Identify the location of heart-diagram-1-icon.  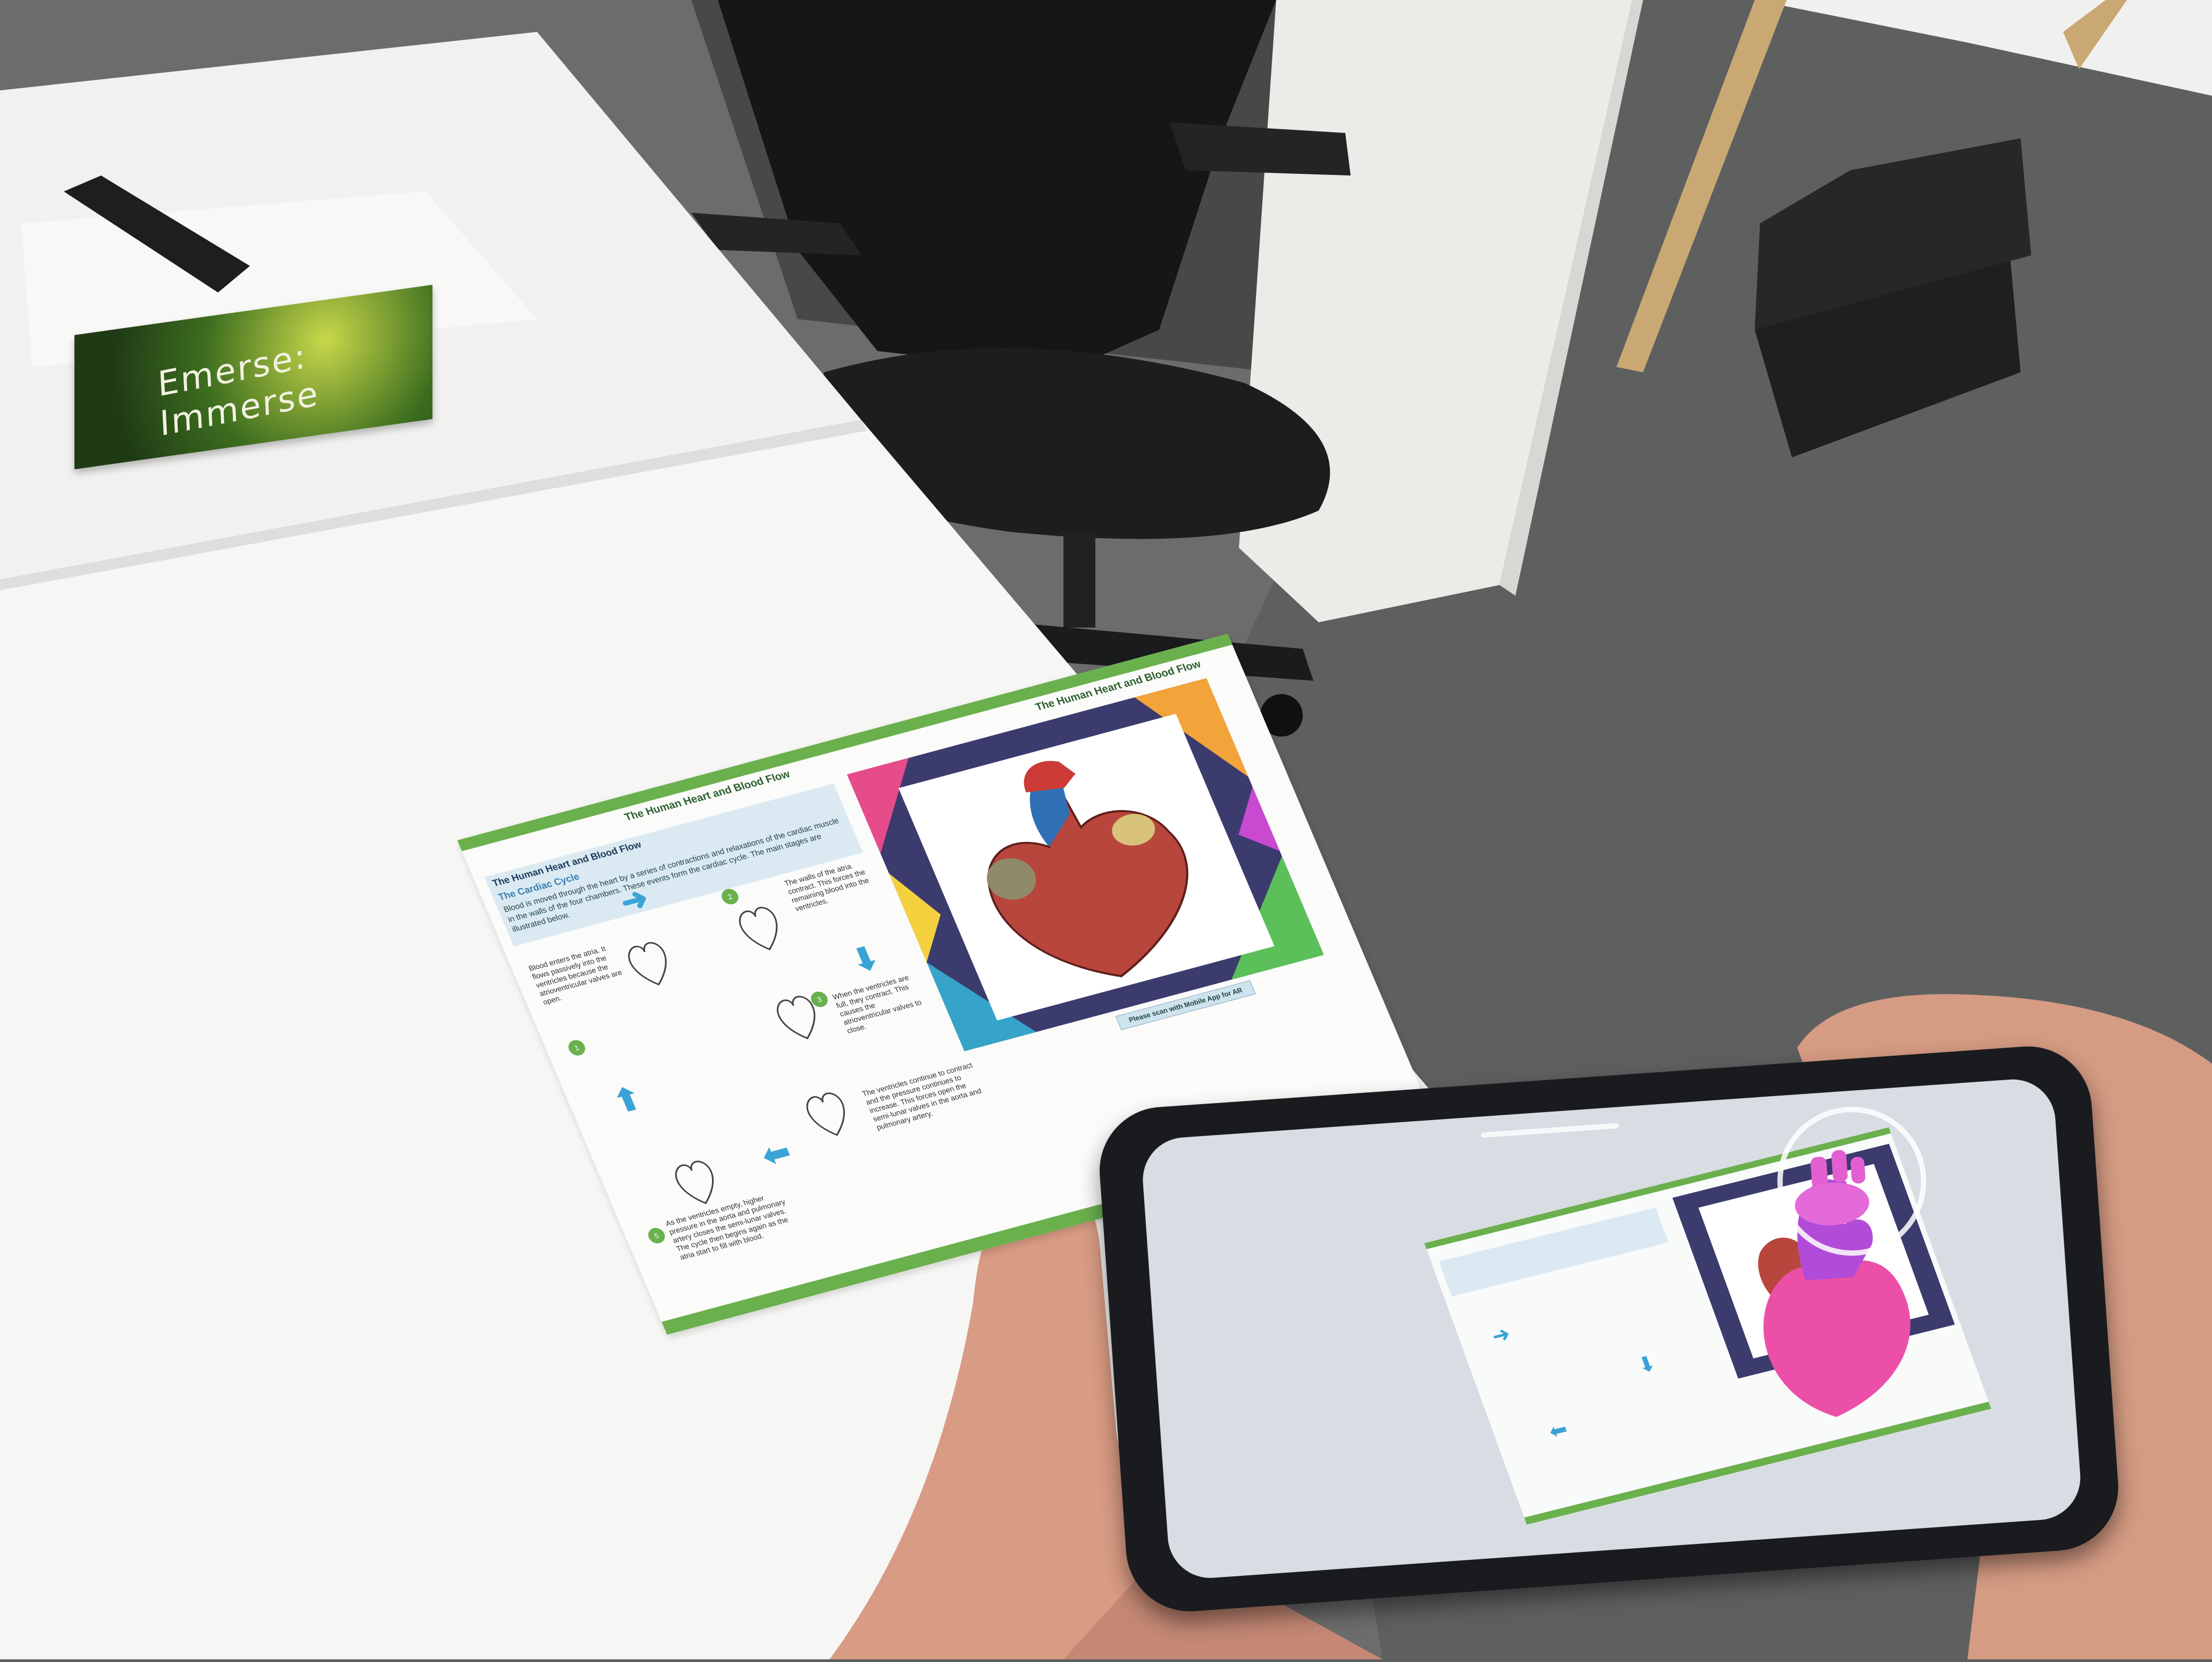
(647, 964).